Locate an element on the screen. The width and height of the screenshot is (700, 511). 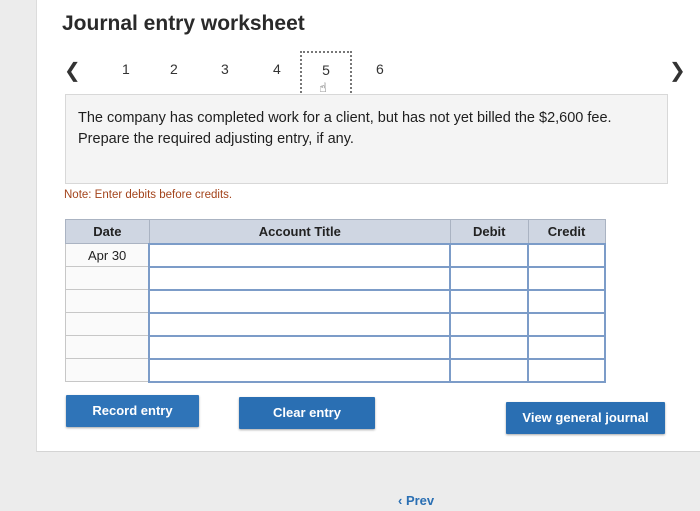
prev-link: ‹ Prev is located at coordinates (416, 500).